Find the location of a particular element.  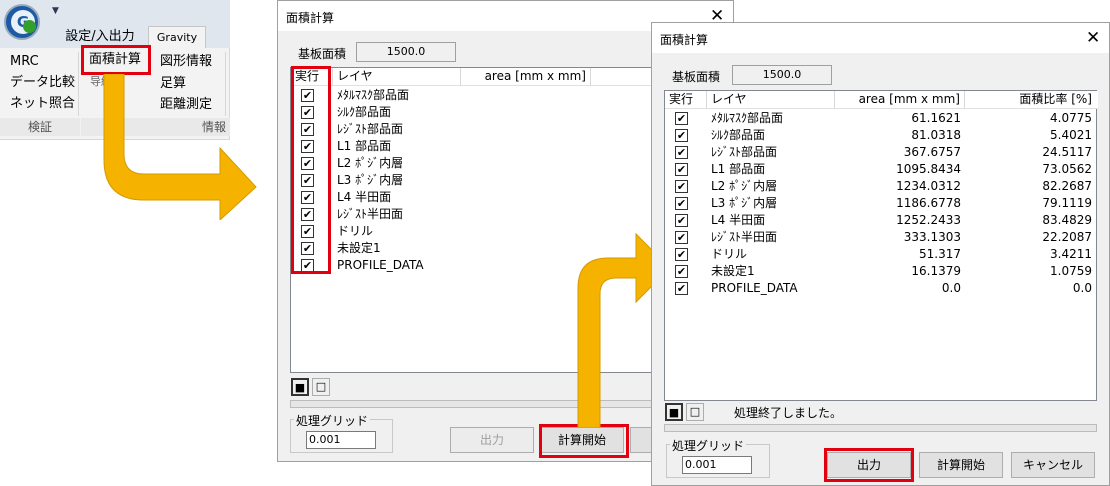

area-value: 1234.0312 is located at coordinates (928, 186).